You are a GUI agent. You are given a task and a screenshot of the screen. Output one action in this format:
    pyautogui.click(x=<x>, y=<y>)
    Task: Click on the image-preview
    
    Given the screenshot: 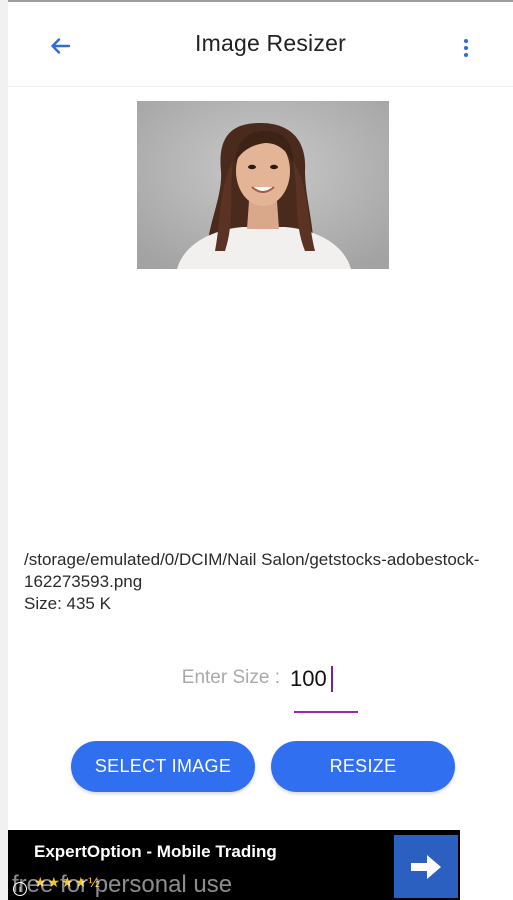 What is the action you would take?
    pyautogui.click(x=263, y=185)
    